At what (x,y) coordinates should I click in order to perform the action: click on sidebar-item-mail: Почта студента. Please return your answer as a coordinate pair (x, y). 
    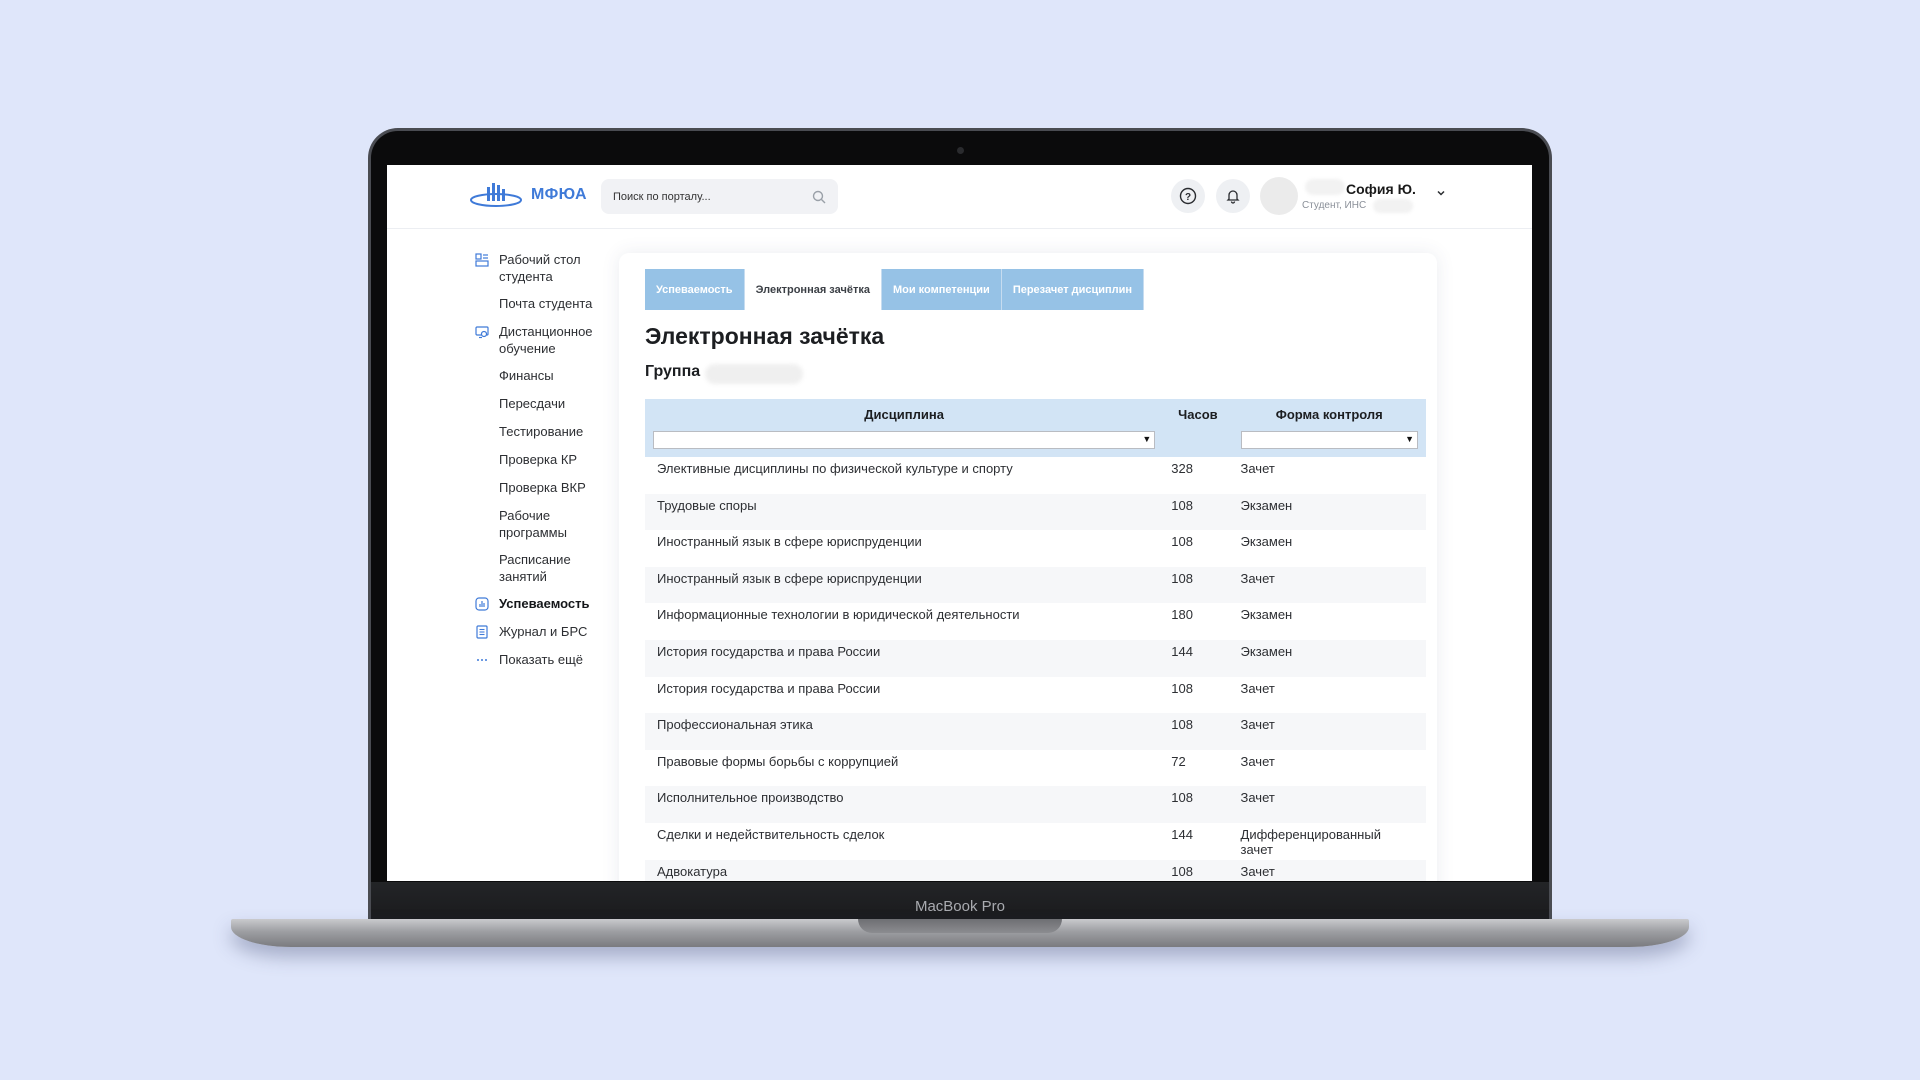
    Looking at the image, I should click on (538, 304).